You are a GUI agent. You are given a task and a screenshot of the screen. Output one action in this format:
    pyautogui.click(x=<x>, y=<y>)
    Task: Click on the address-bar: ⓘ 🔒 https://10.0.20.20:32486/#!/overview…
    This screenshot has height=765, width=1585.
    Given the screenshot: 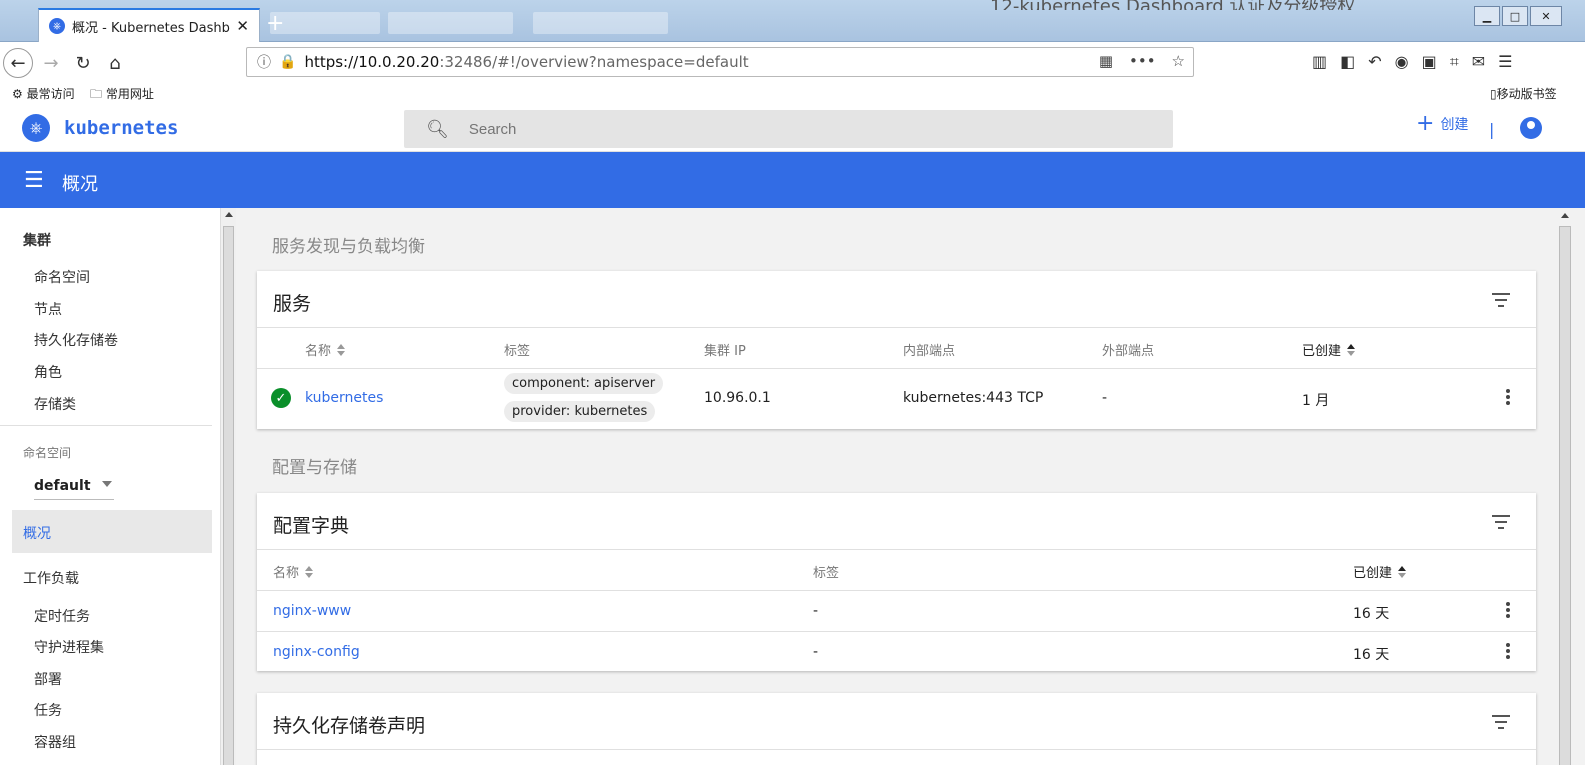 What is the action you would take?
    pyautogui.click(x=720, y=62)
    